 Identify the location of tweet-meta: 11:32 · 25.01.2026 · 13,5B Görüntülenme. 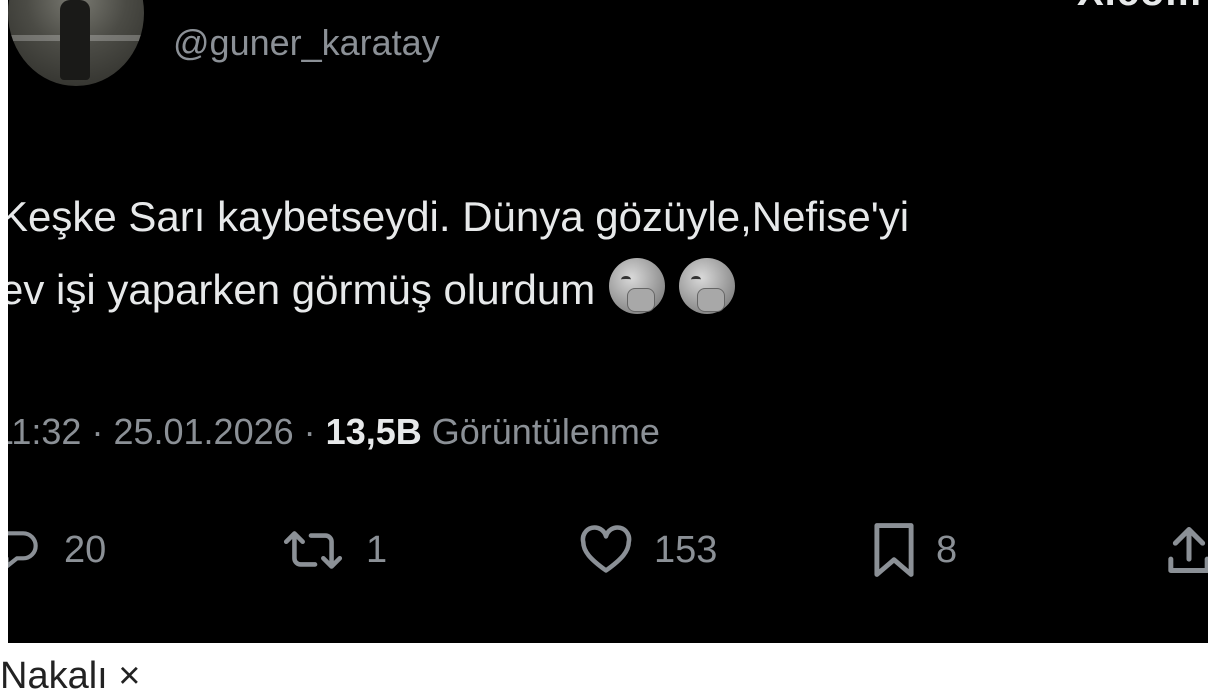
(334, 432).